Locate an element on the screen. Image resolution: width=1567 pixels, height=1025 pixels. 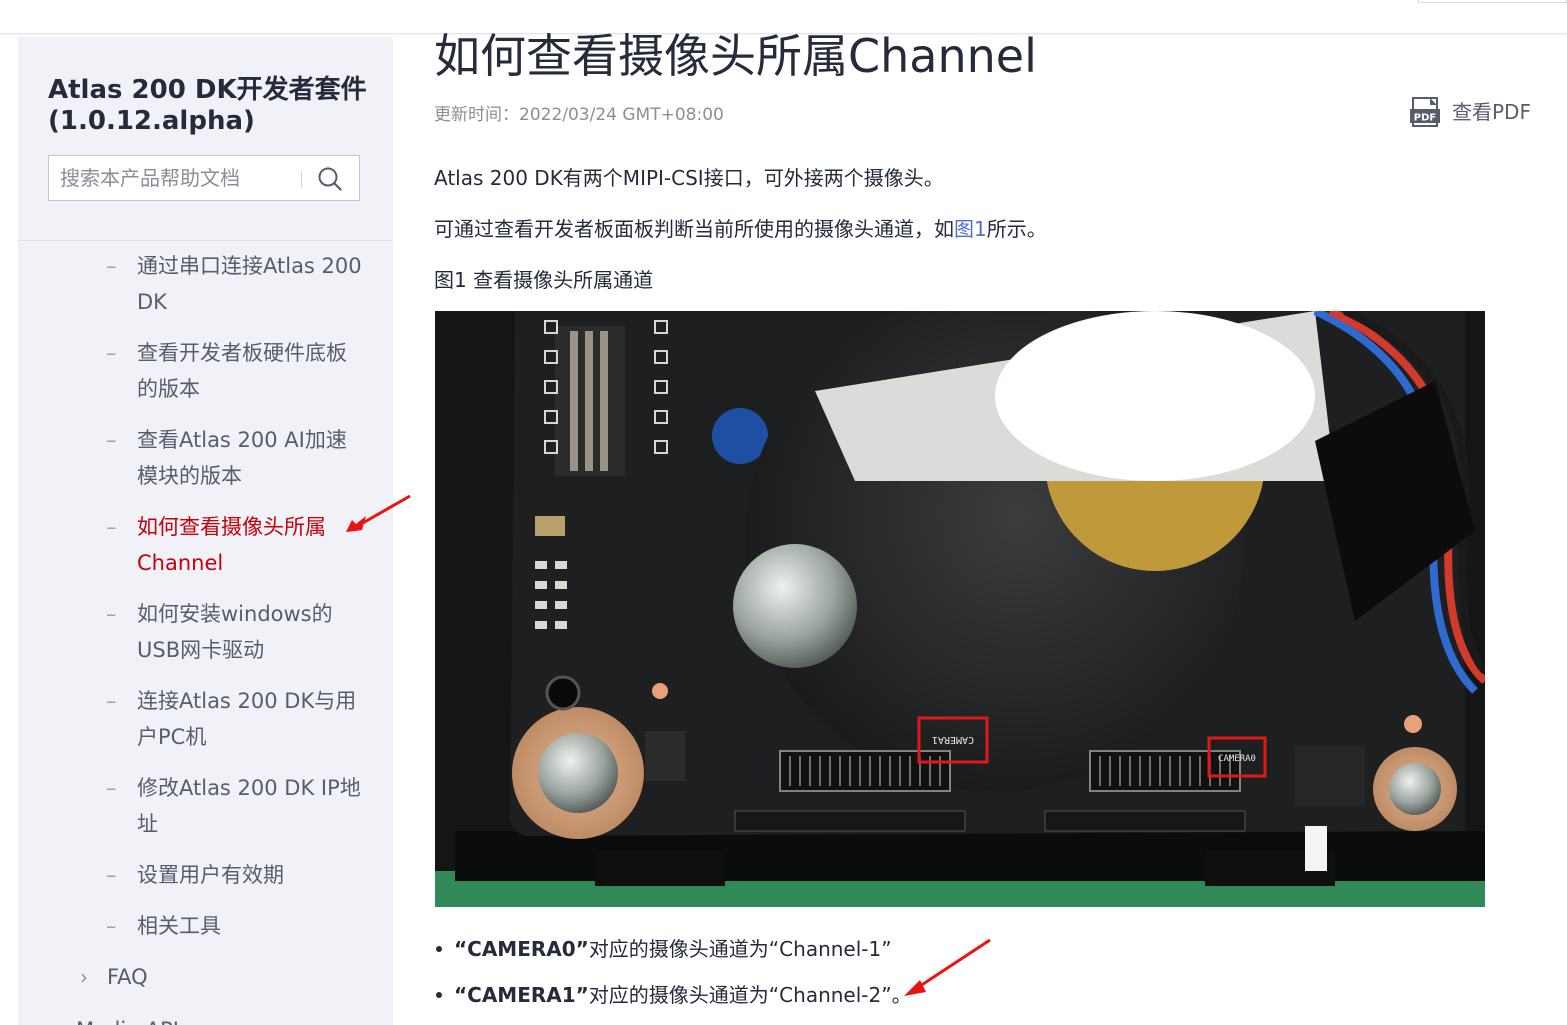
sidebar-item-label: 相关工具 is located at coordinates (179, 926).